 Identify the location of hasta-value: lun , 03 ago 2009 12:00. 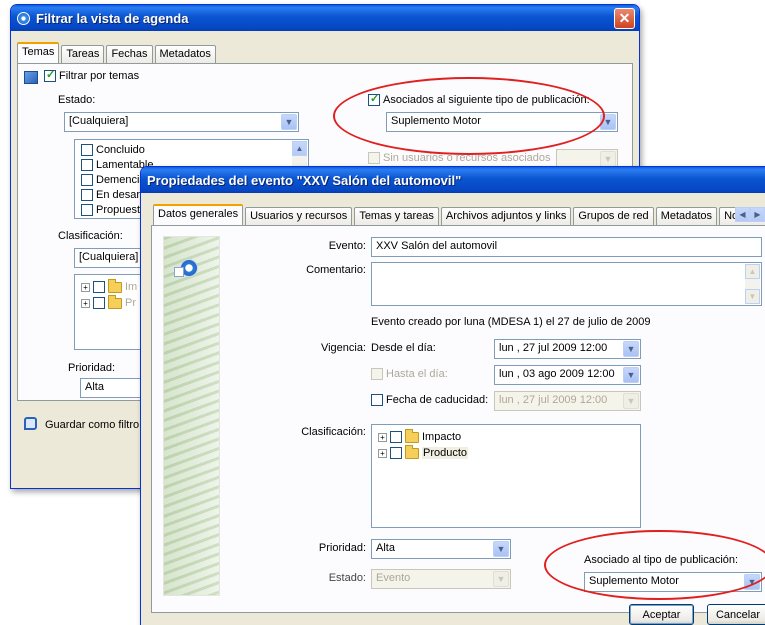
(557, 374).